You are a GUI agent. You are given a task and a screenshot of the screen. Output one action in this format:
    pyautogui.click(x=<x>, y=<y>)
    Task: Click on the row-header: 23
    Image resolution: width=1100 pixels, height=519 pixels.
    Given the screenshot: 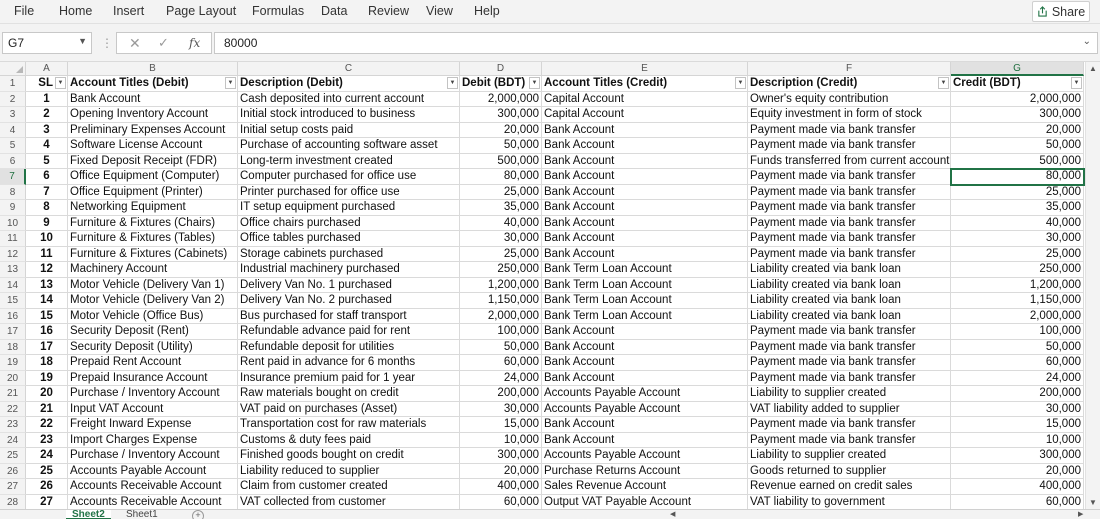 What is the action you would take?
    pyautogui.click(x=13, y=425)
    